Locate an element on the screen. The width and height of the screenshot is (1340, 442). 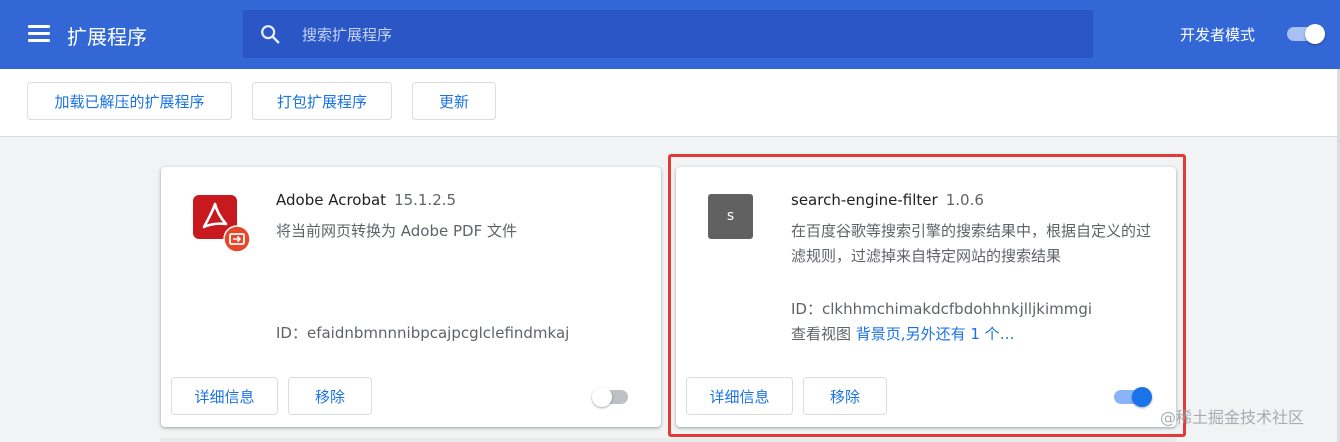
extension-name: search-engine-filter 1.0.6 is located at coordinates (887, 200).